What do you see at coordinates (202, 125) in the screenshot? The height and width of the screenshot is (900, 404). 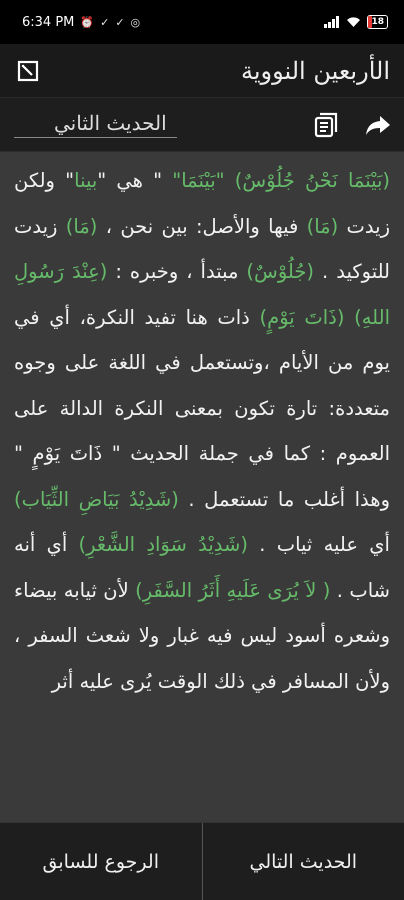 I see `sub-header: الحديث الثاني` at bounding box center [202, 125].